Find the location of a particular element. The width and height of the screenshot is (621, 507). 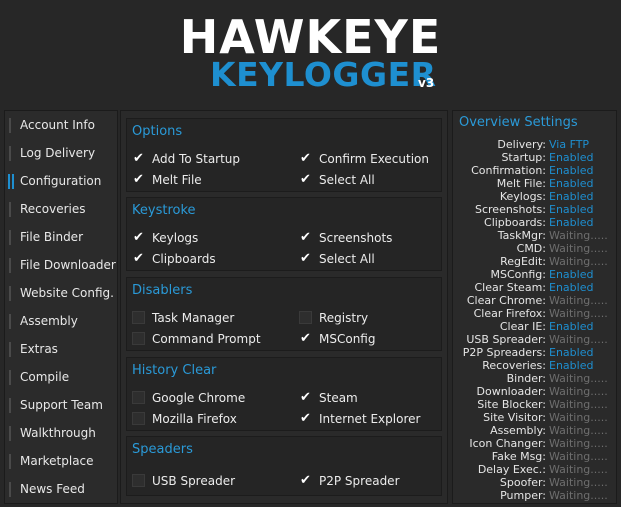

sidebar-item-label: Recoveries is located at coordinates (53, 209).